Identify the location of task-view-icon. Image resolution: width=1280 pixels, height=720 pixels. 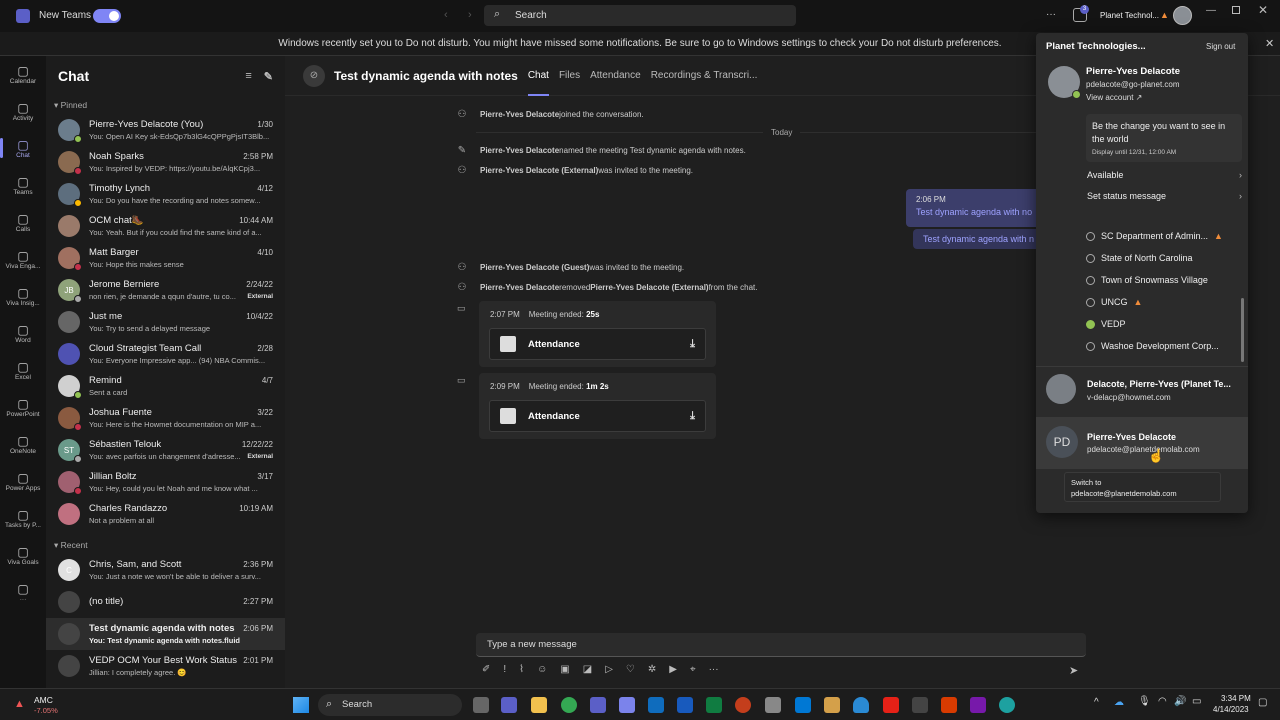
(481, 705).